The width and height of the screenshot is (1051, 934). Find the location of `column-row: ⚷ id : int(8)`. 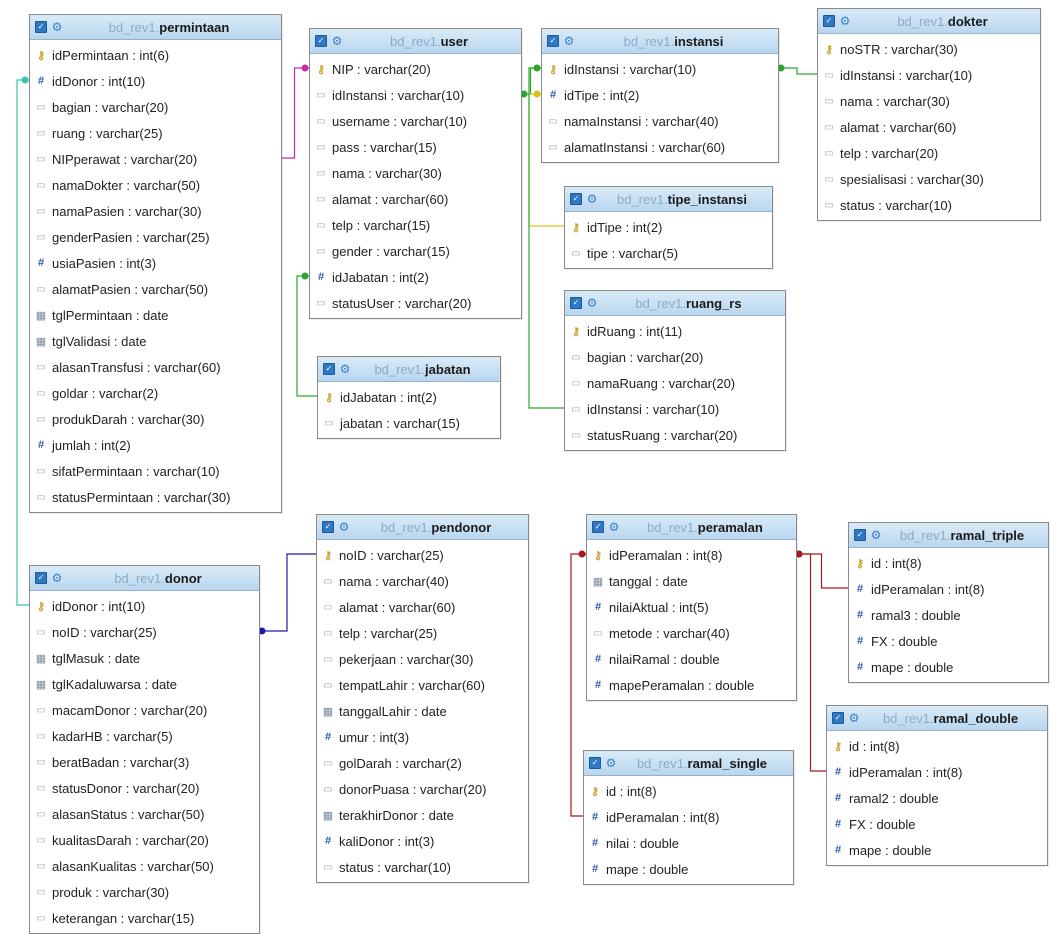

column-row: ⚷ id : int(8) is located at coordinates (948, 563).